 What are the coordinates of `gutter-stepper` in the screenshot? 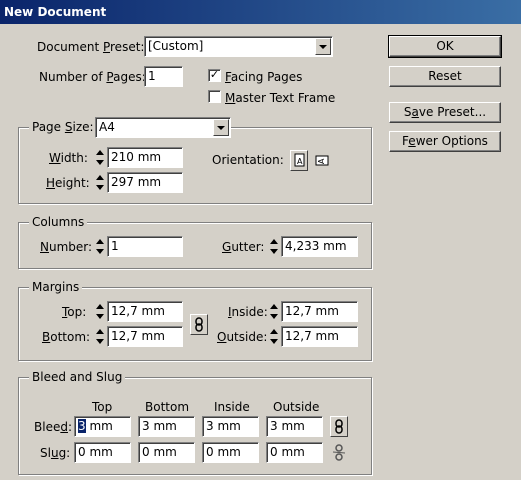 It's located at (274, 246).